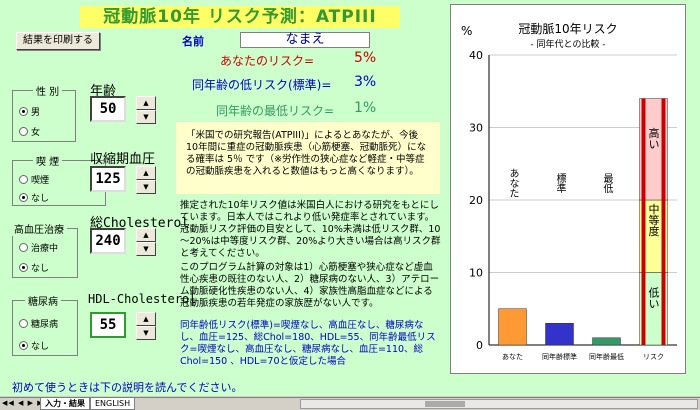  What do you see at coordinates (445, 404) in the screenshot?
I see `scroll-thumb` at bounding box center [445, 404].